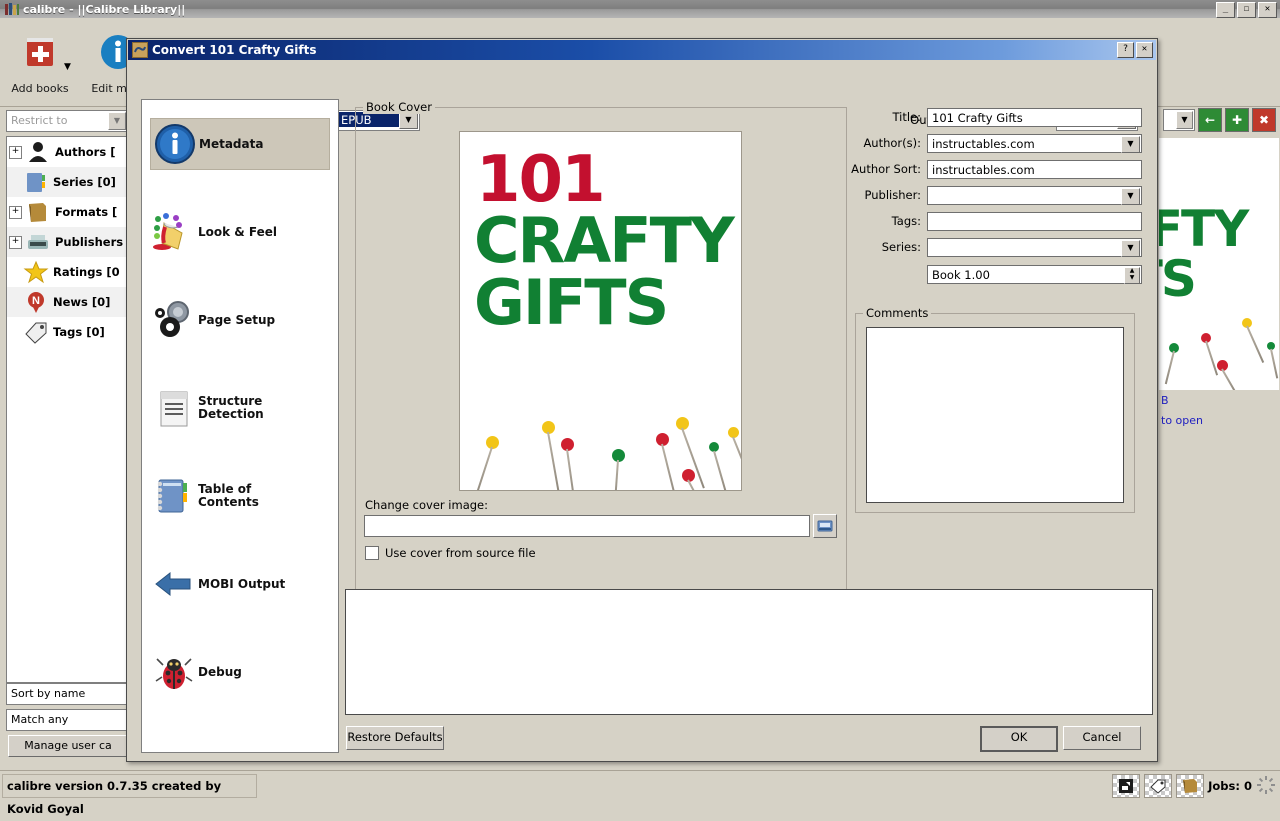 This screenshot has height=821, width=1280. What do you see at coordinates (1230, 786) in the screenshot?
I see `jobs-label: Jobs: 0` at bounding box center [1230, 786].